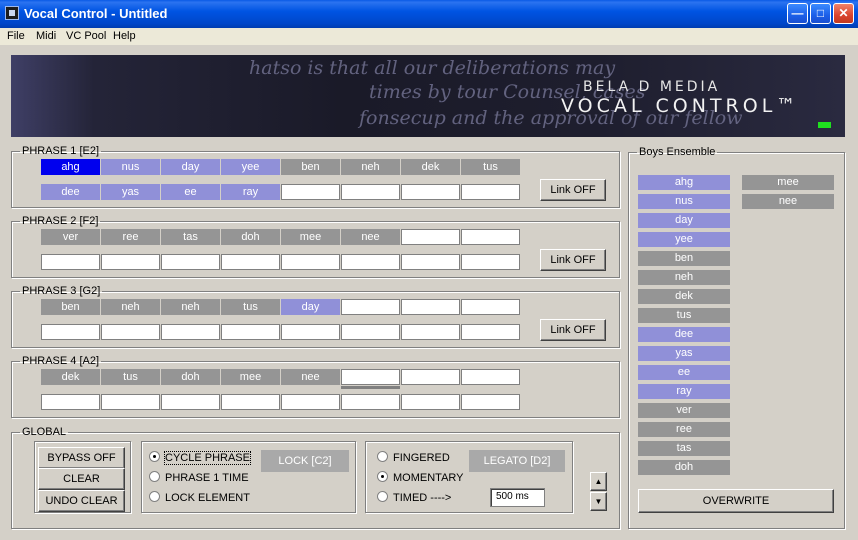 The image size is (858, 540). What do you see at coordinates (70, 192) in the screenshot?
I see `phrase-1-alt-element-cell: dee` at bounding box center [70, 192].